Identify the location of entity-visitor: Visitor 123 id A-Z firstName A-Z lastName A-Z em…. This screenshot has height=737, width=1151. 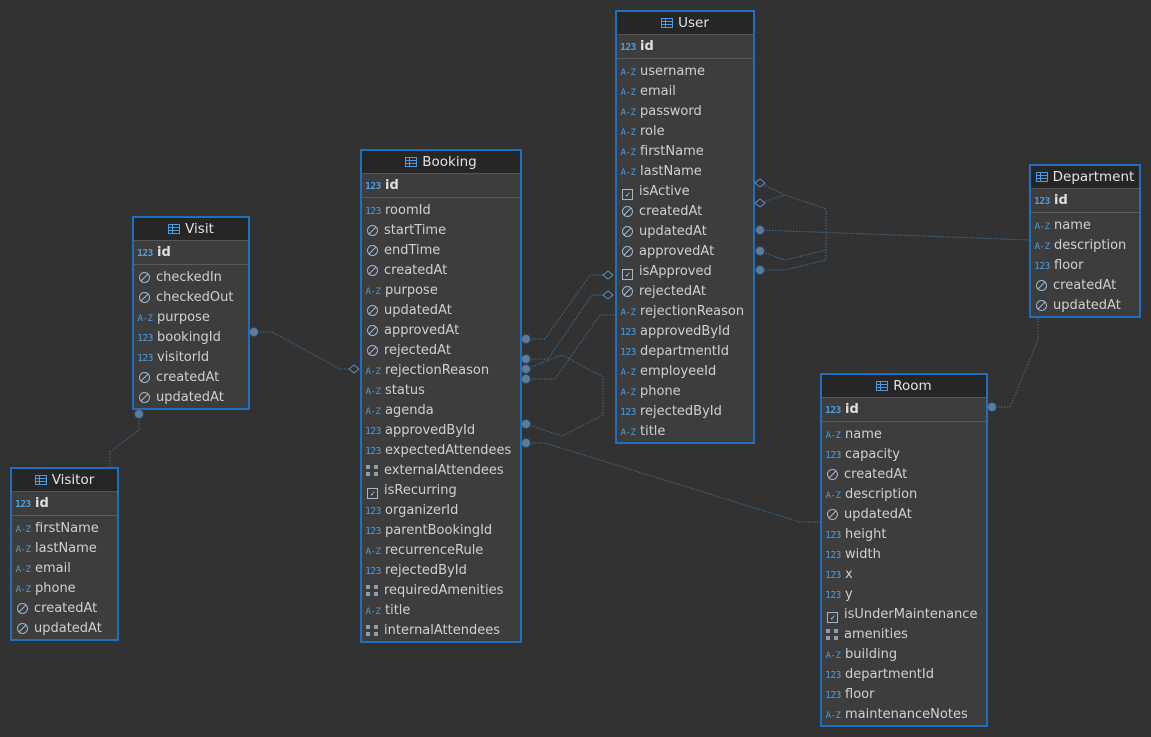
(64, 554).